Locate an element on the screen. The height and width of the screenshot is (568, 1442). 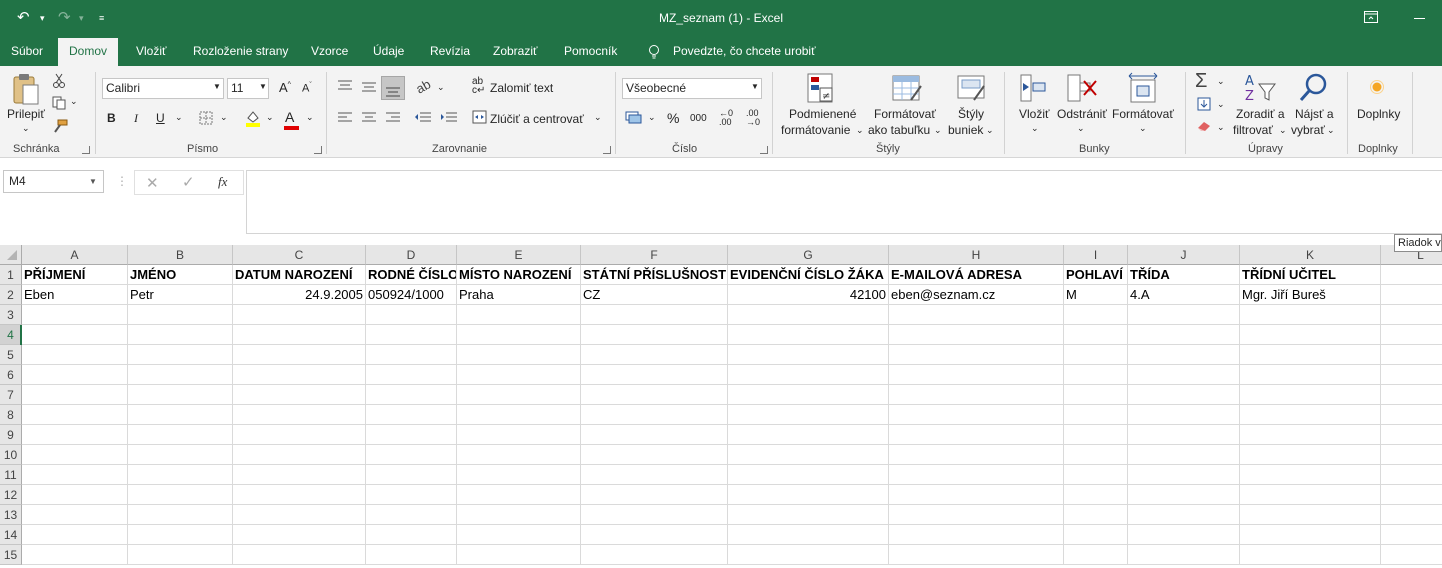
fill-dropdown-icon: ⌄ is located at coordinates (1221, 104).